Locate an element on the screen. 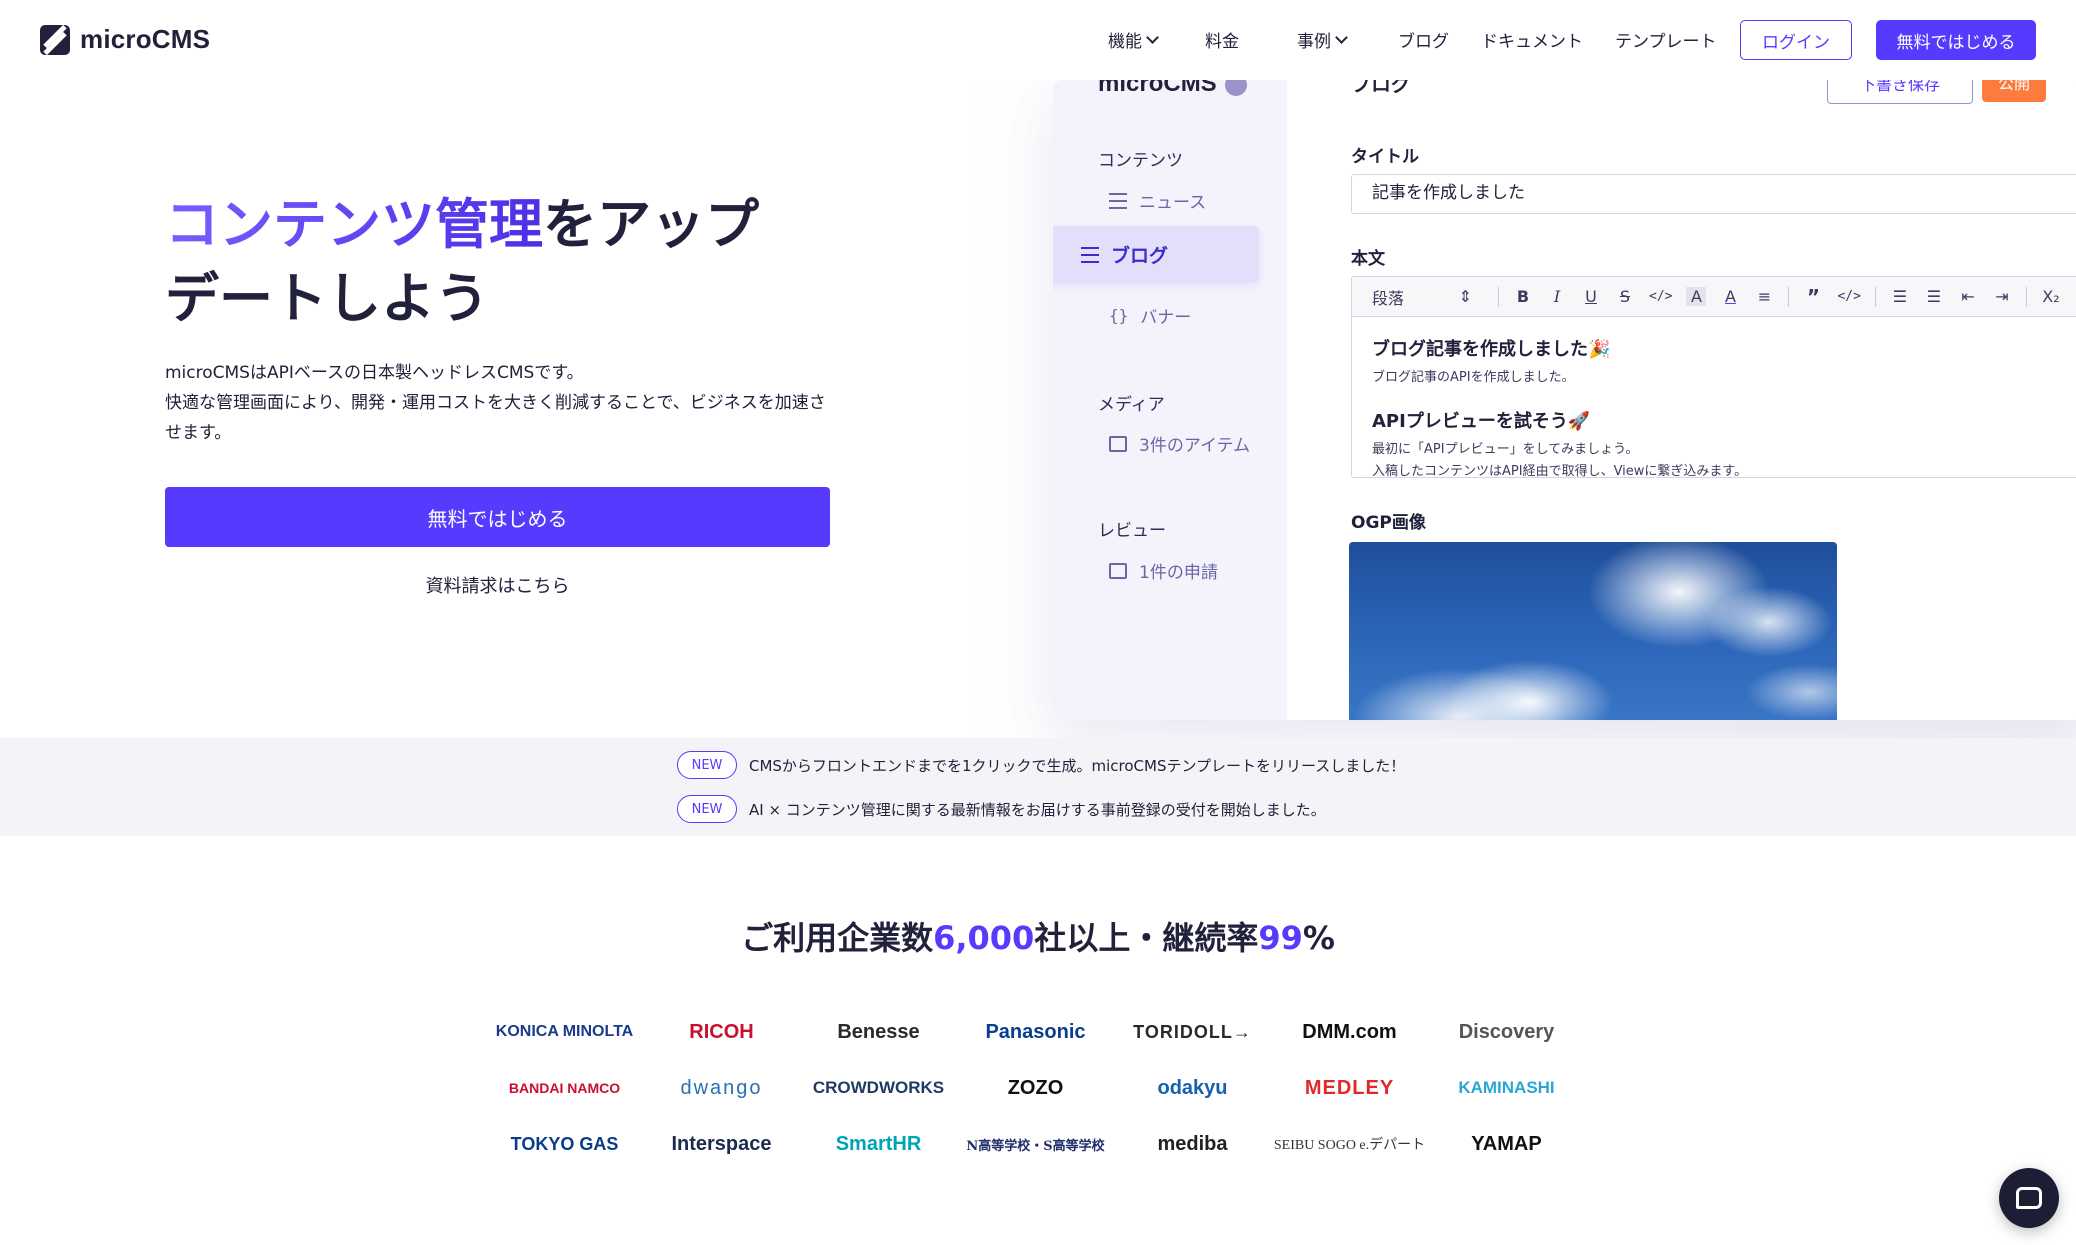 This screenshot has width=2076, height=1245. bold-icon: B is located at coordinates (1523, 296).